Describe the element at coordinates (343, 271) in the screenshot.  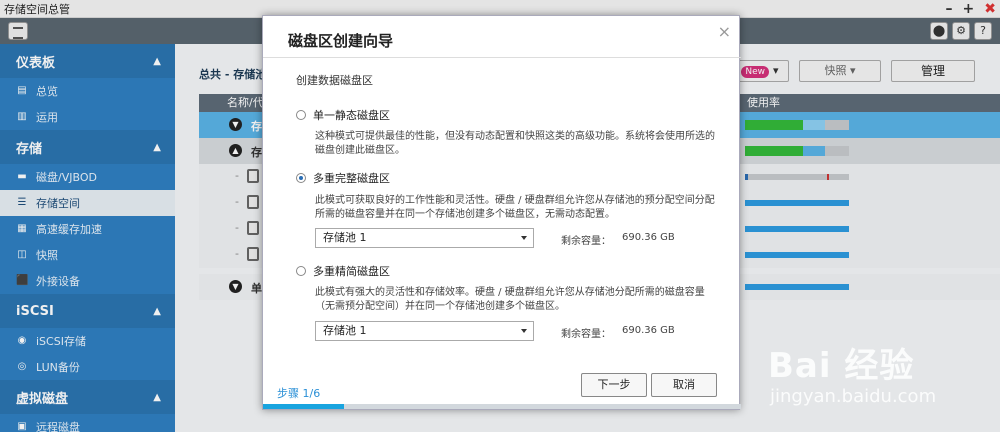
I see `option-multi-thin: 多重精简磁盘区` at that location.